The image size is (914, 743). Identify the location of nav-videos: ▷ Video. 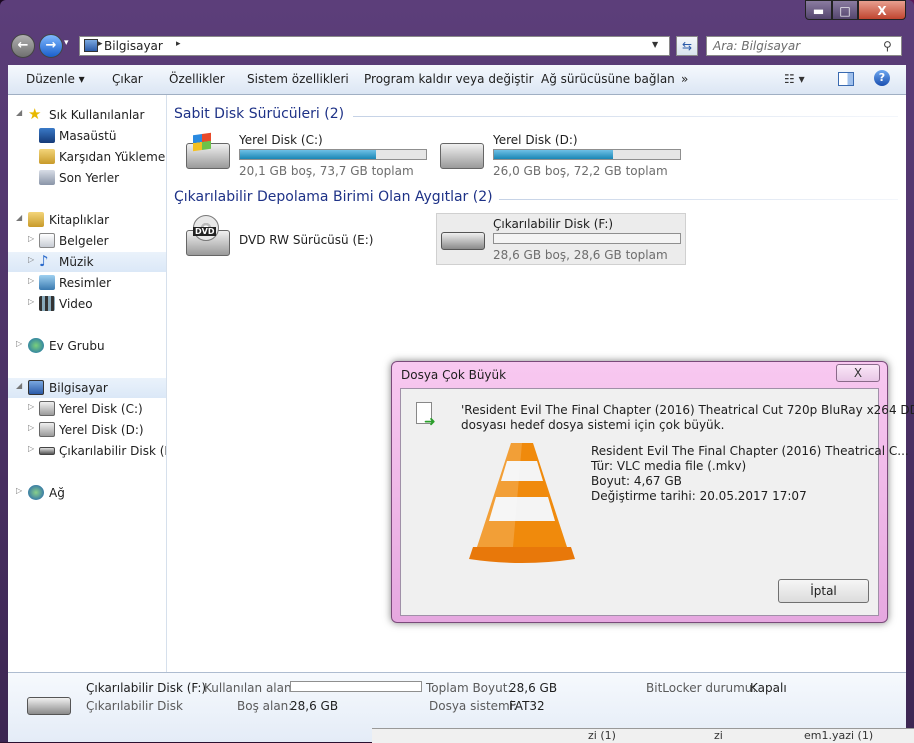
(87, 304).